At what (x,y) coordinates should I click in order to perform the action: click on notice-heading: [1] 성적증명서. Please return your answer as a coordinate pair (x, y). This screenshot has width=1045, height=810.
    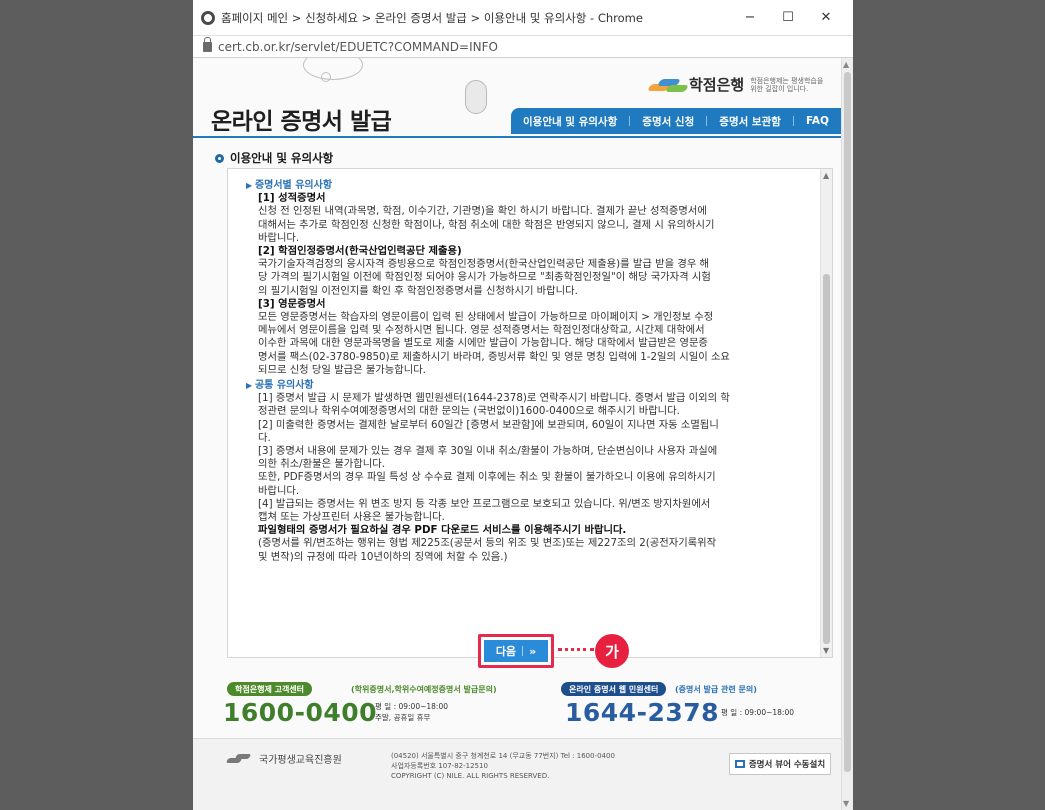
    Looking at the image, I should click on (292, 198).